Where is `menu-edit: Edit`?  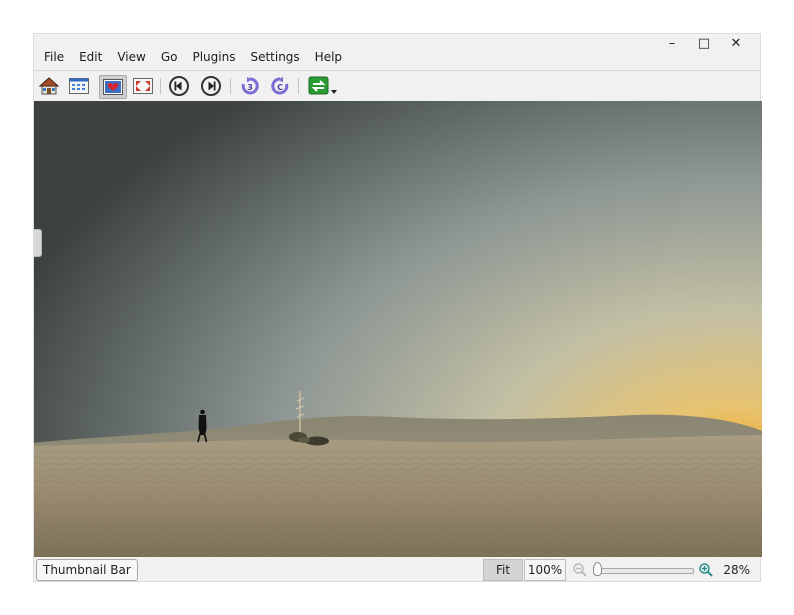
menu-edit: Edit is located at coordinates (90, 57).